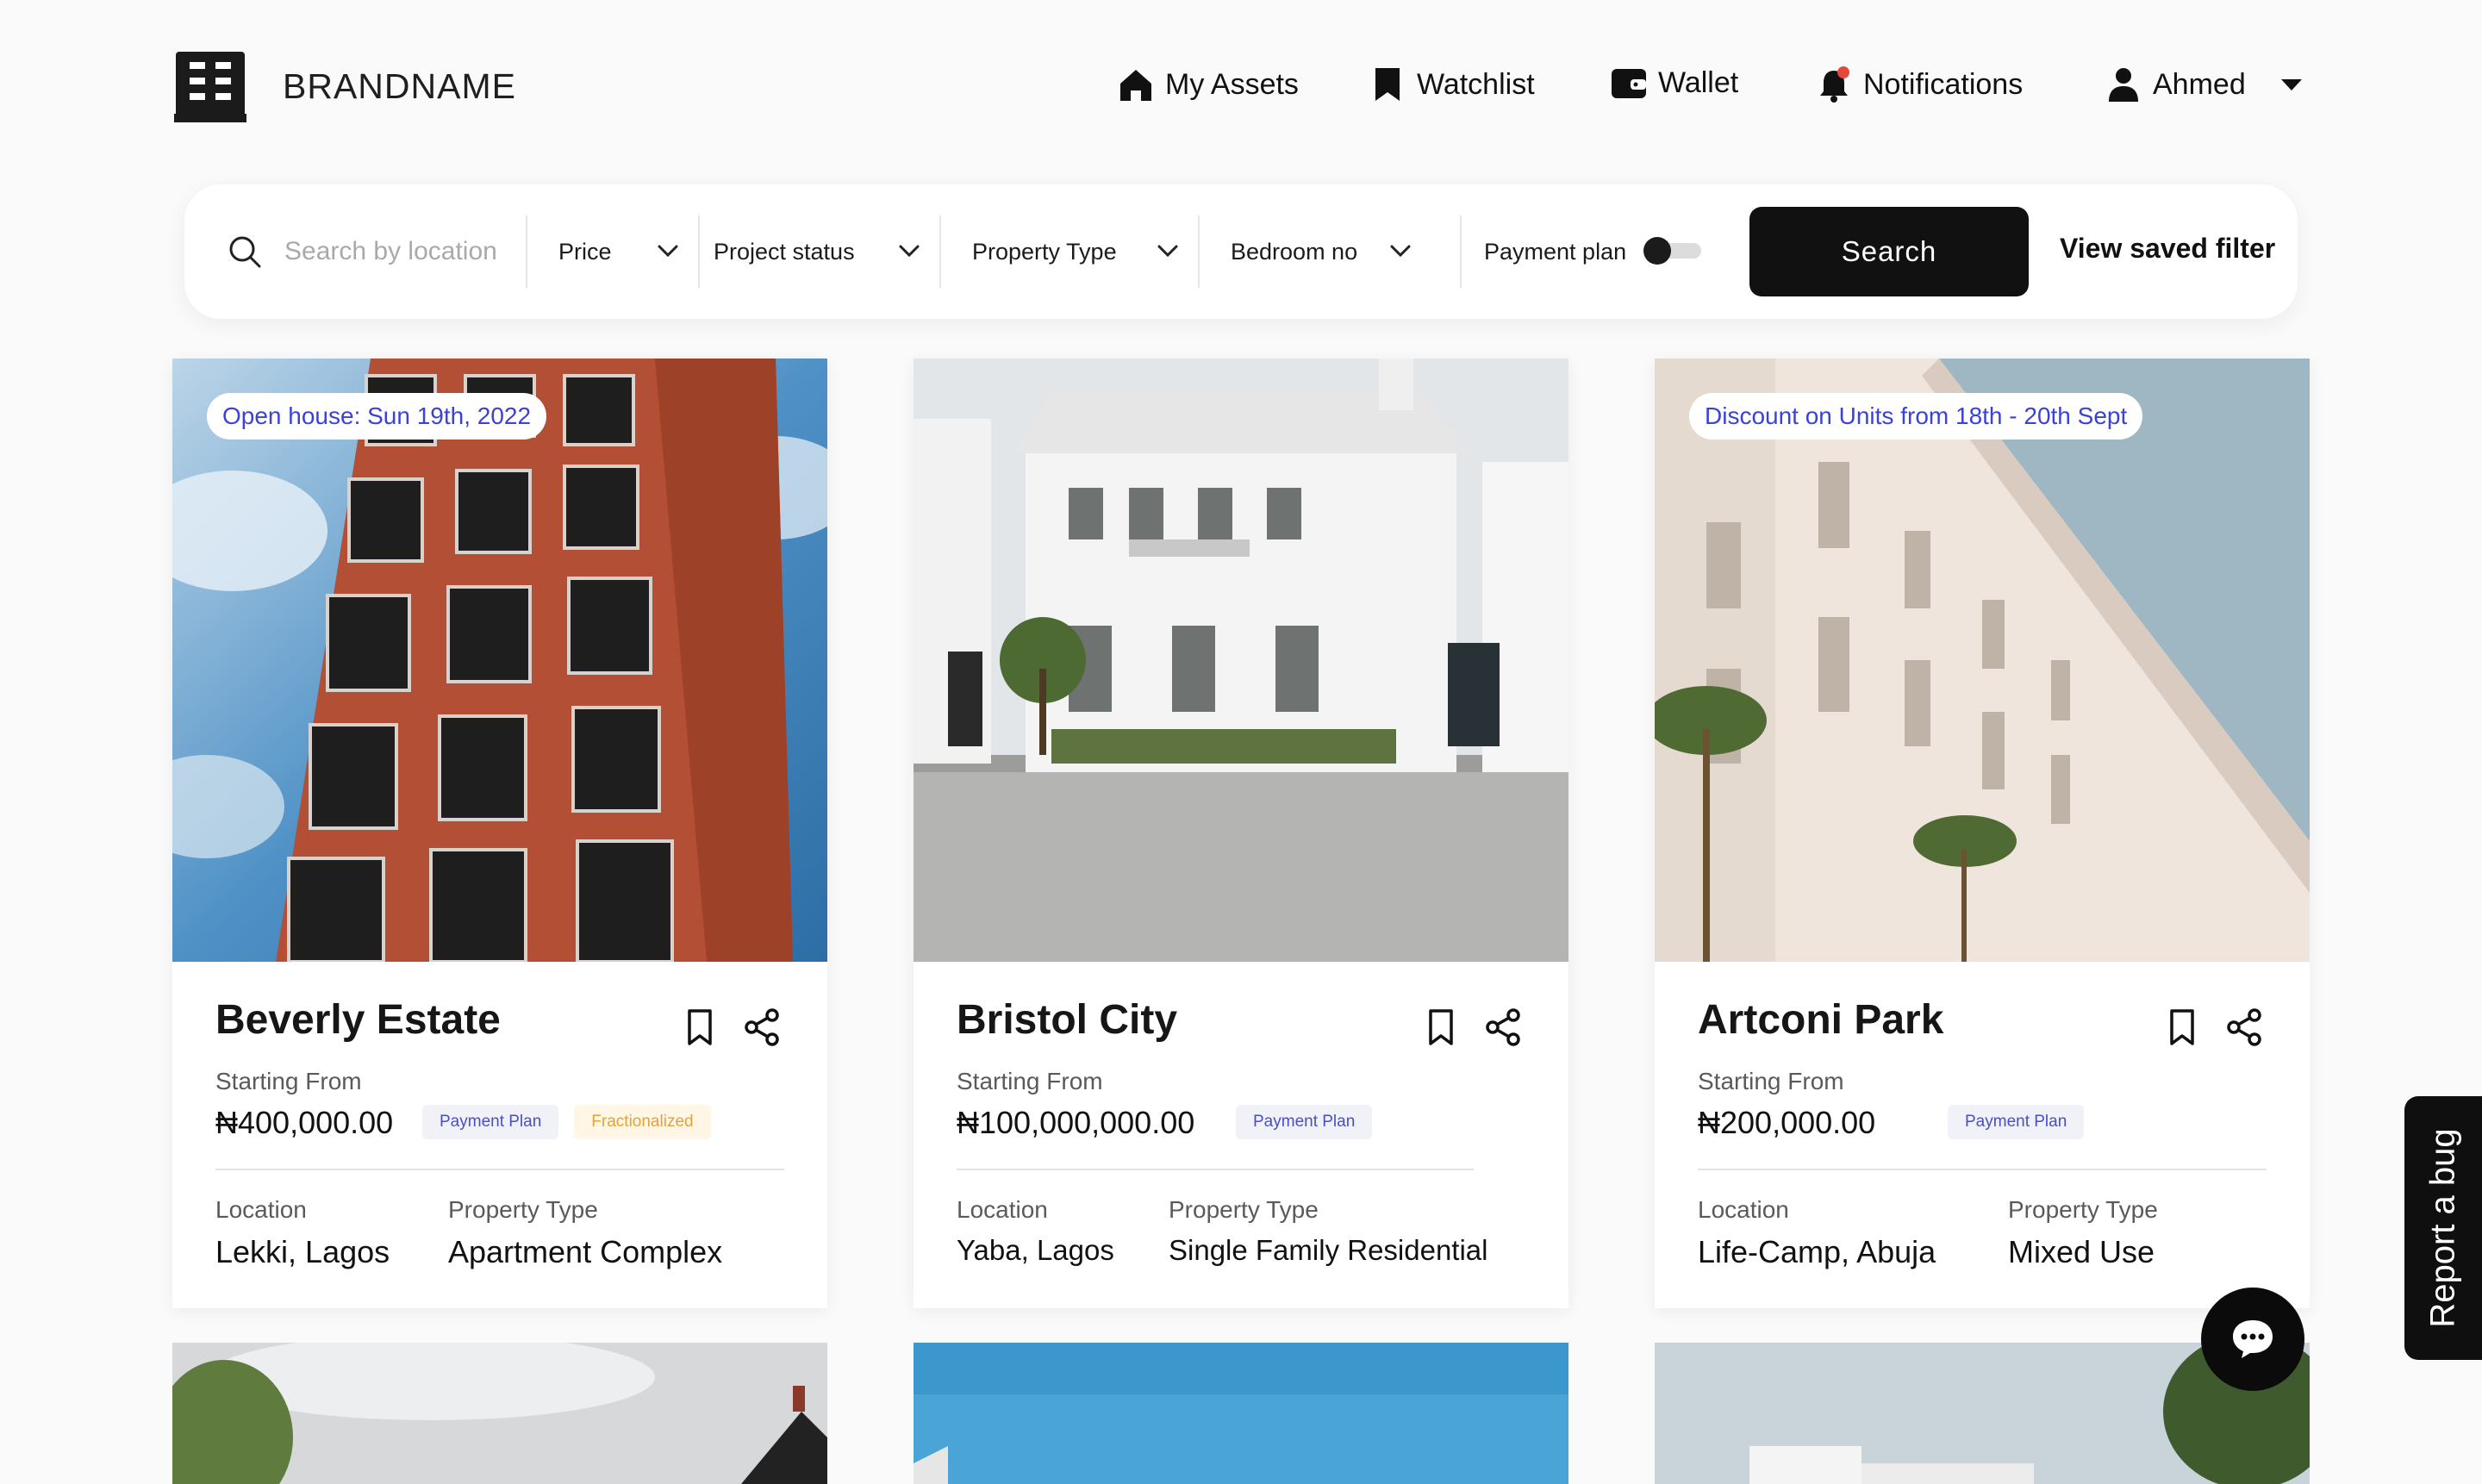 The width and height of the screenshot is (2482, 1484). What do you see at coordinates (1943, 84) in the screenshot?
I see `nav-notifications-label: Notifications` at bounding box center [1943, 84].